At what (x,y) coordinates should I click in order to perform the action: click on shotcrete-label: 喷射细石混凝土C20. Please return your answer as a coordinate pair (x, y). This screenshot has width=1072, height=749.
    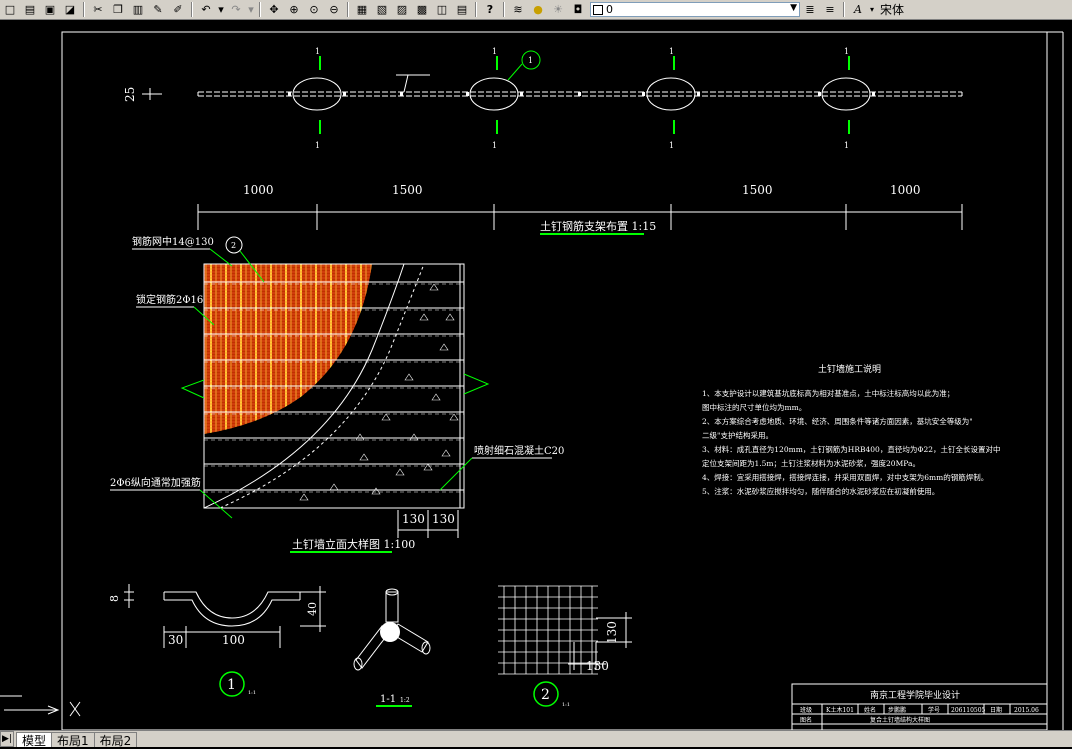
    Looking at the image, I should click on (519, 450).